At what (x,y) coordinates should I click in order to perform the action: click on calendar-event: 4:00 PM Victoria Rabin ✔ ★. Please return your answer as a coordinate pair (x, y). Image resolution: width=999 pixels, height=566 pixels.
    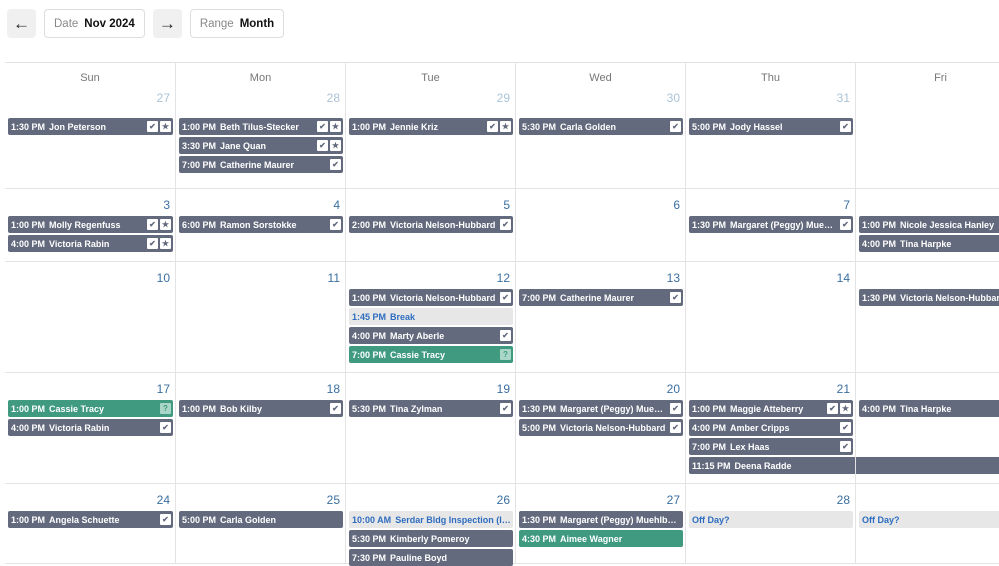
    Looking at the image, I should click on (90, 243).